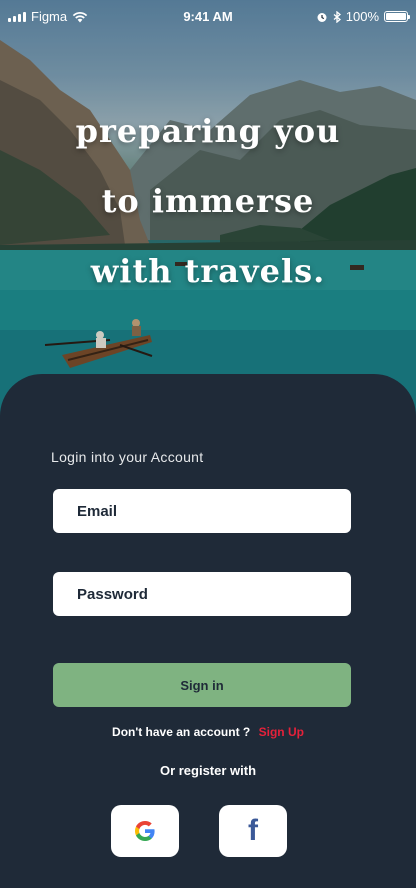 Image resolution: width=416 pixels, height=888 pixels. I want to click on google-signin-button, so click(145, 831).